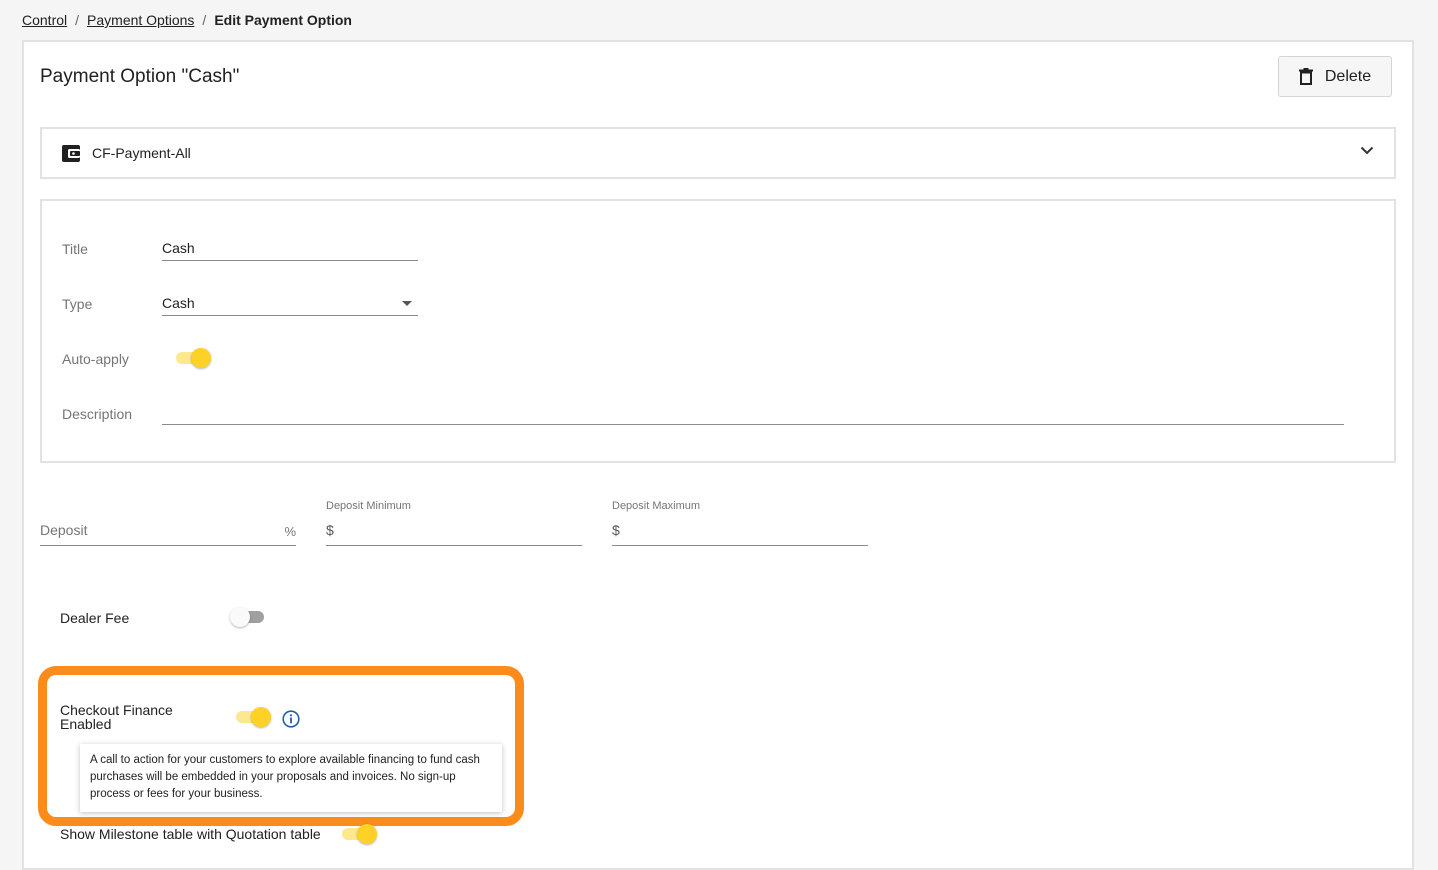 The height and width of the screenshot is (870, 1438). What do you see at coordinates (1305, 76) in the screenshot?
I see `trash-icon` at bounding box center [1305, 76].